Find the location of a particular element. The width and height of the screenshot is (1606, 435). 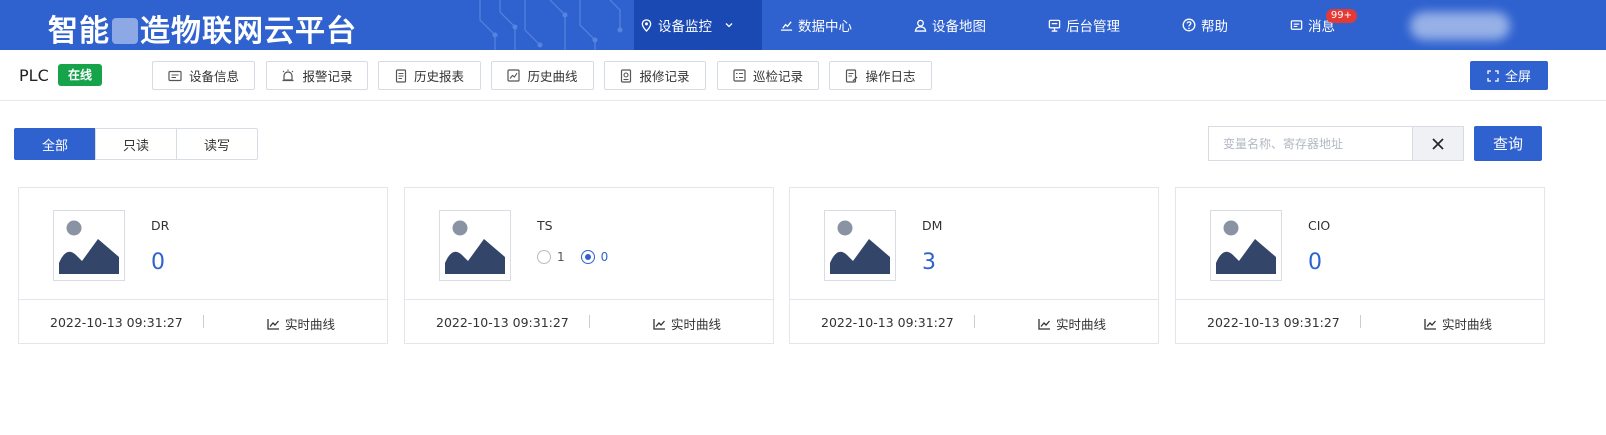

device-info-button: 设备信息 is located at coordinates (203, 75).